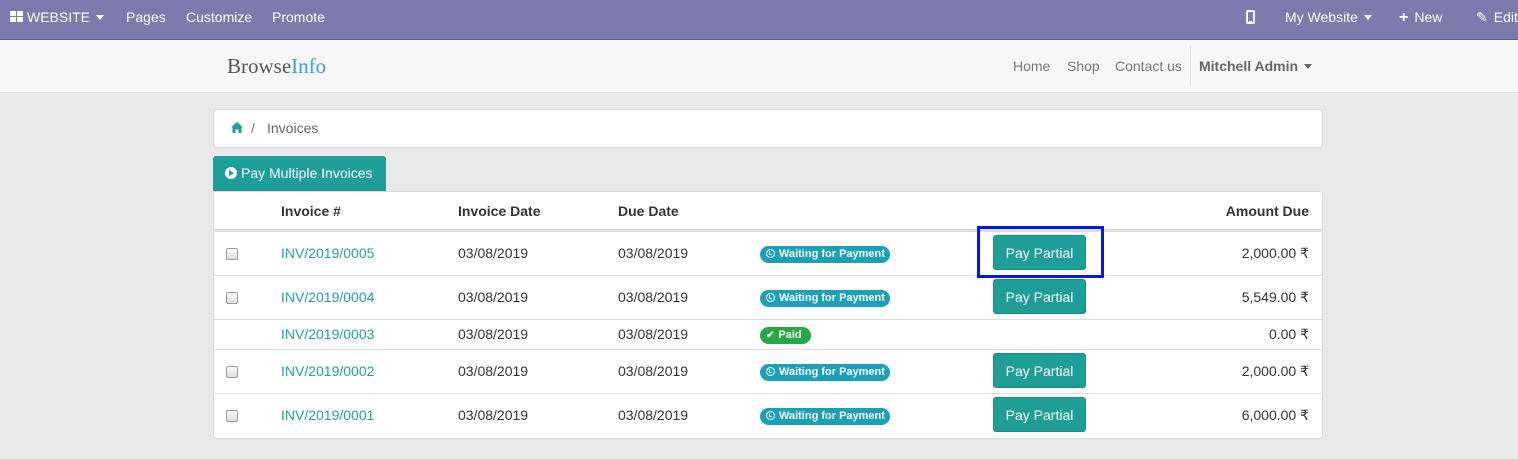 The image size is (1518, 459). I want to click on apps-grid-icon, so click(16, 17).